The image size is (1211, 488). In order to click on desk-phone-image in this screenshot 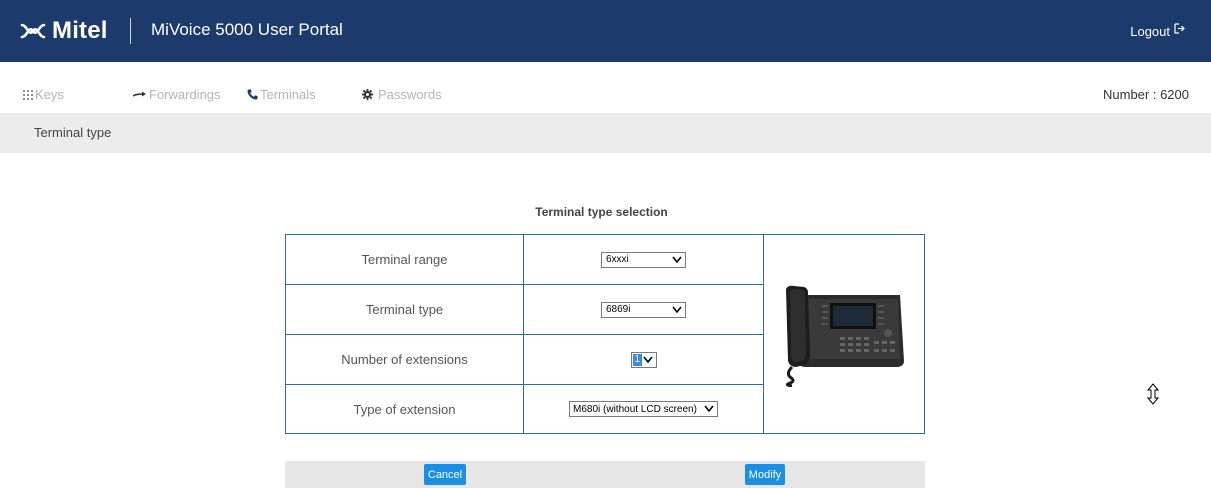, I will do `click(844, 336)`.